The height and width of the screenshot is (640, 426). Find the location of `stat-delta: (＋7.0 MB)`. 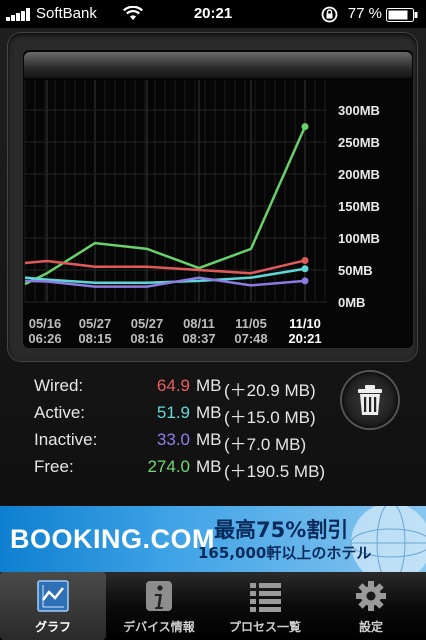

stat-delta: (＋7.0 MB) is located at coordinates (265, 444).